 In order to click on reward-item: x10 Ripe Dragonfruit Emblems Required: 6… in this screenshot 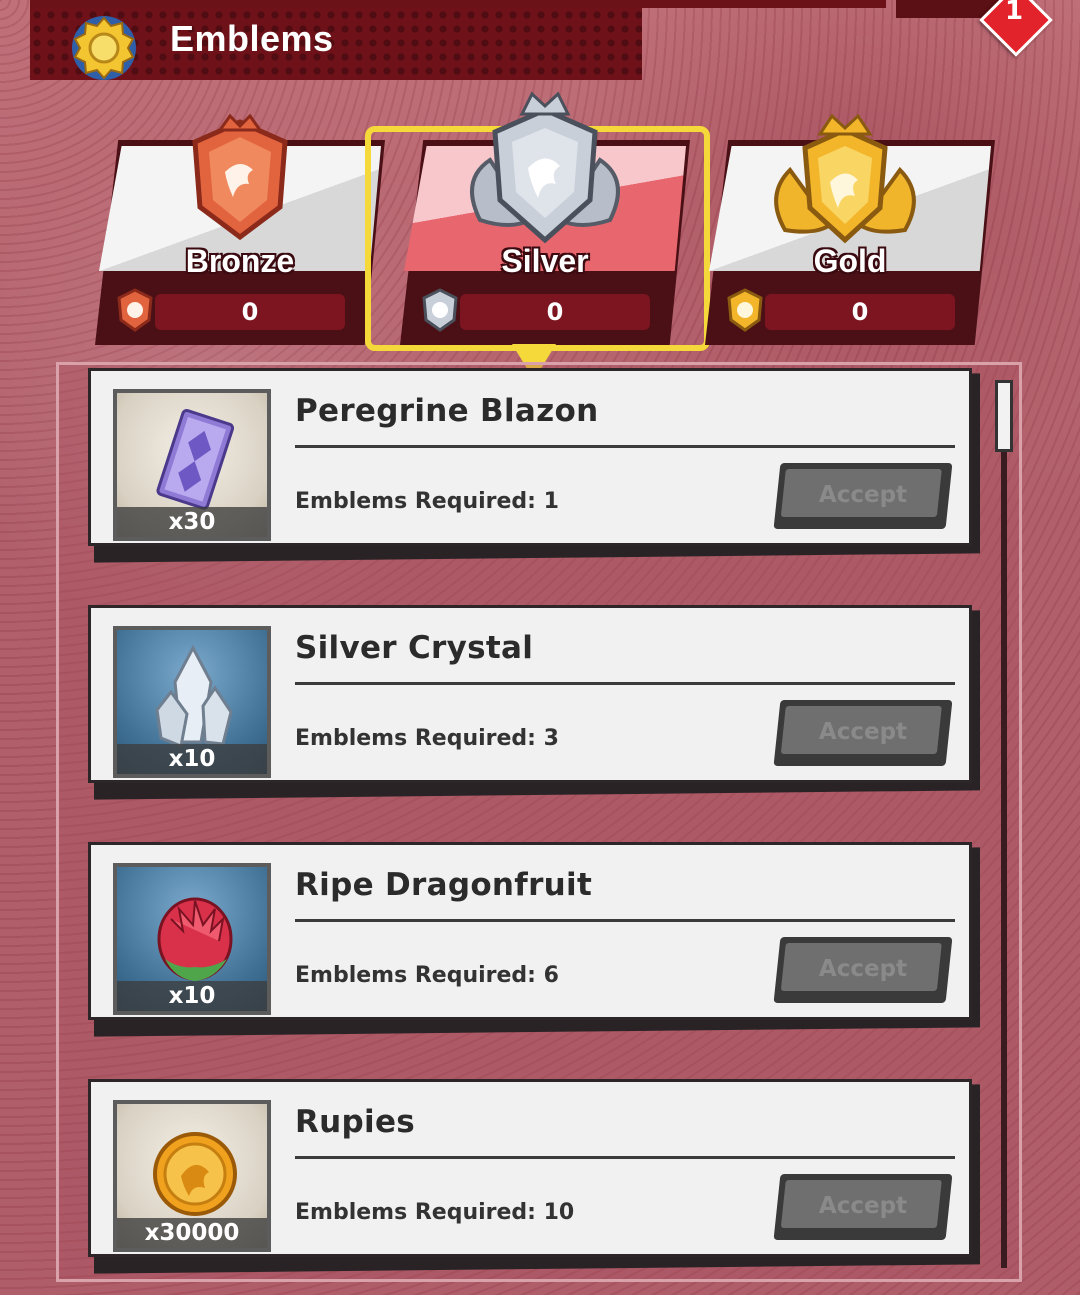, I will do `click(534, 939)`.